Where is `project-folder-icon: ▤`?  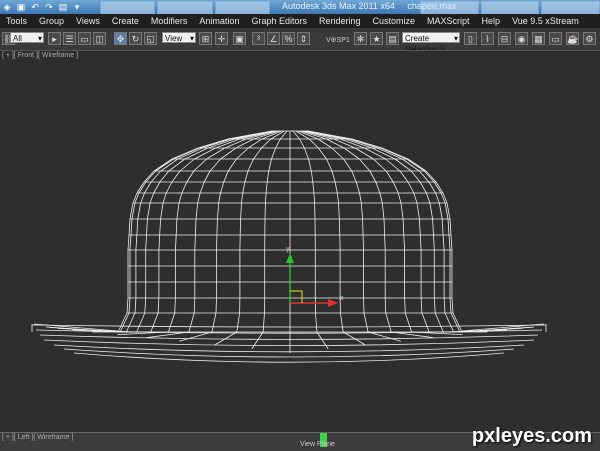
project-folder-icon: ▤ is located at coordinates (63, 7).